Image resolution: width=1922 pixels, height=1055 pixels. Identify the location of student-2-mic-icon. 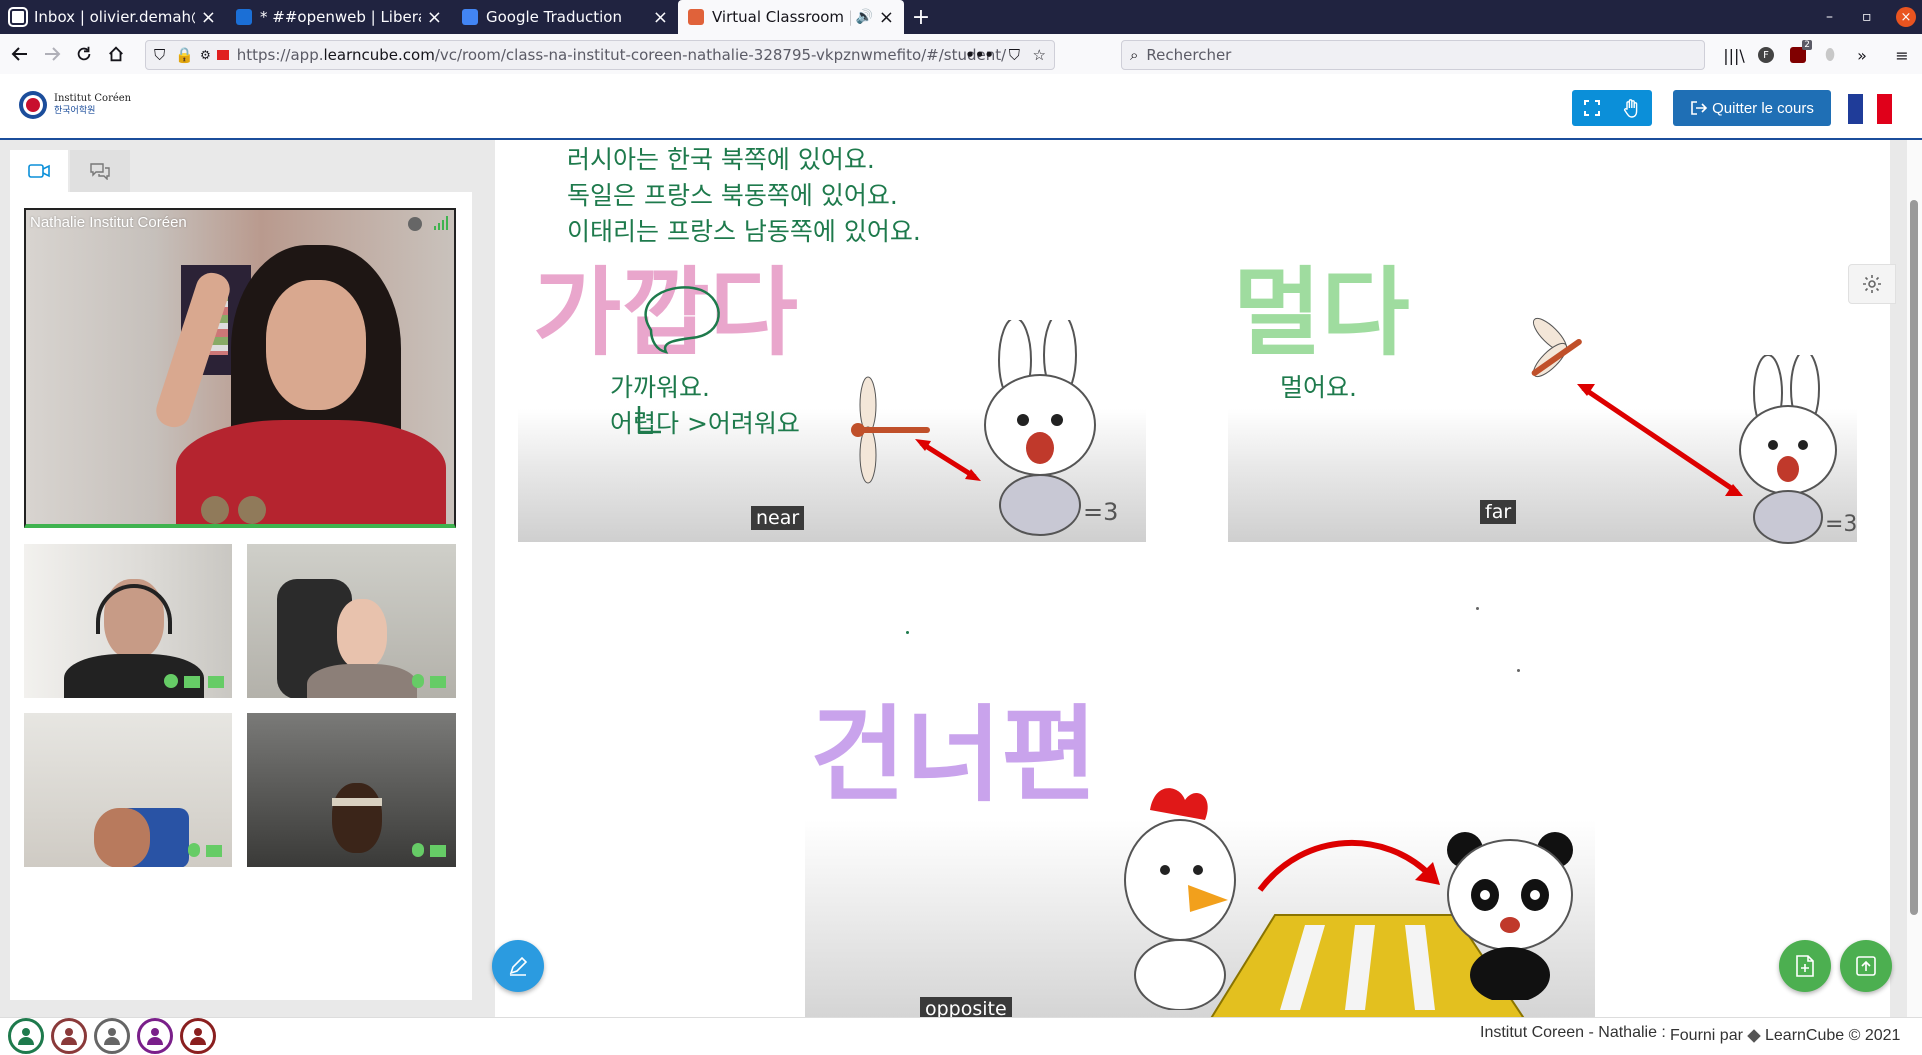
(418, 681).